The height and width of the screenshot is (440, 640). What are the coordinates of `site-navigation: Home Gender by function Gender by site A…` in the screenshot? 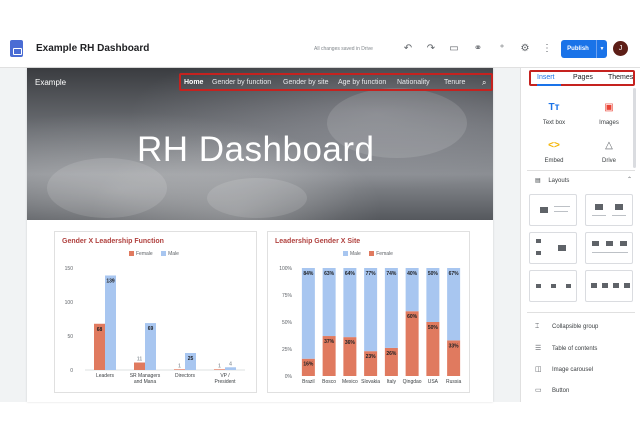 It's located at (336, 82).